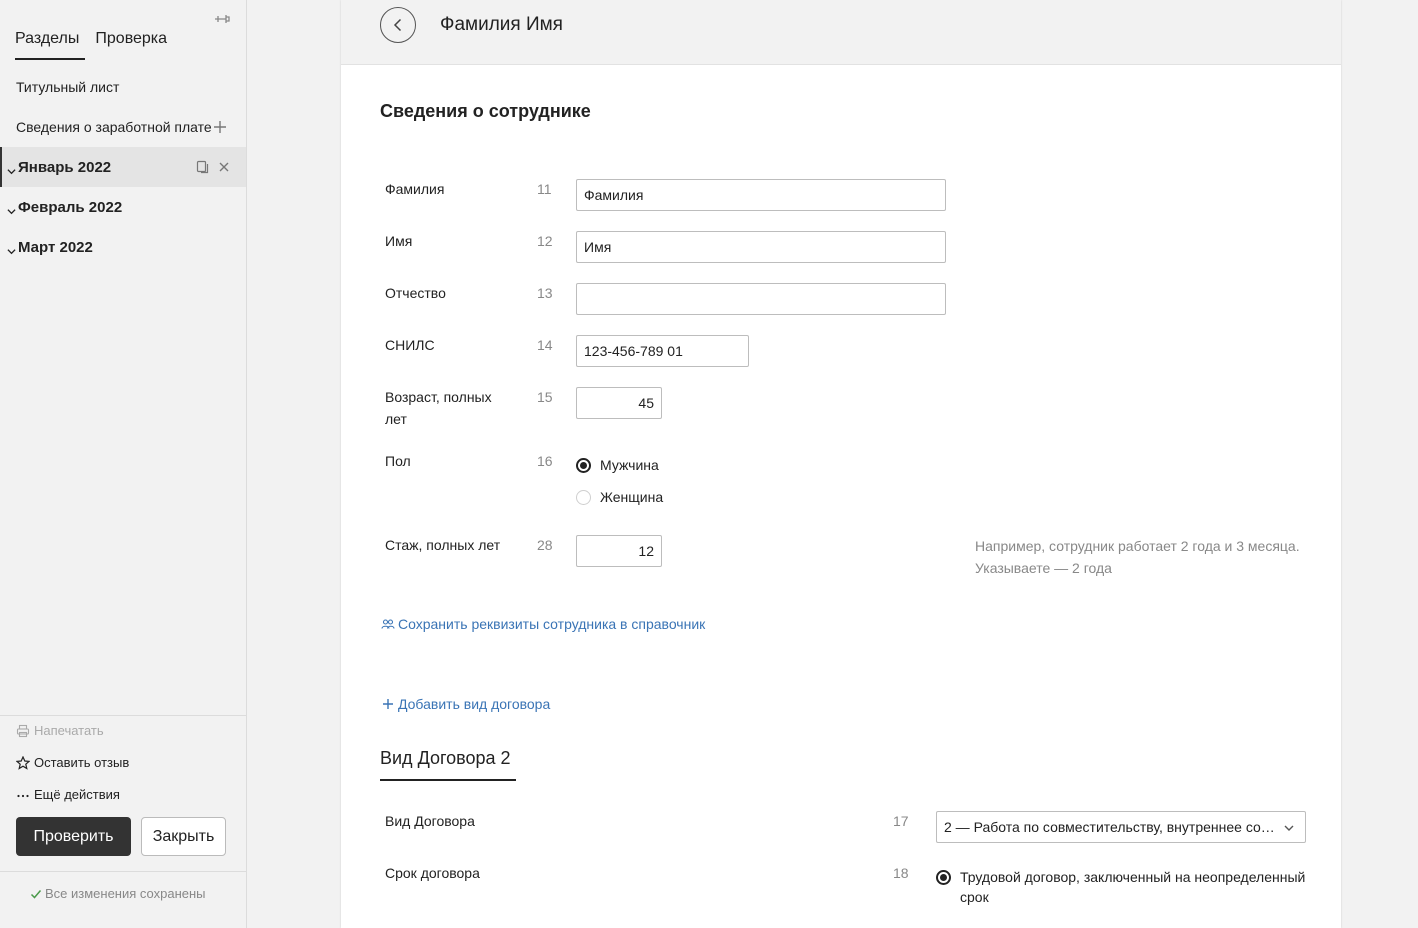 The image size is (1418, 928). I want to click on experience-field-number: 28, so click(545, 545).